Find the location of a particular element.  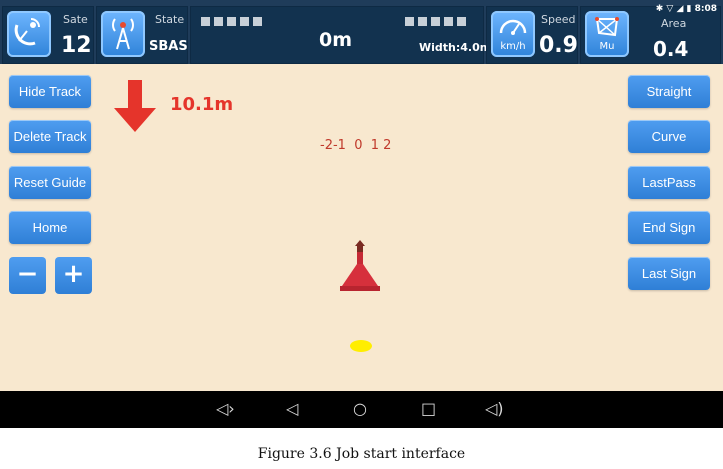

android-status-bar: ✱ ▽ ◢ ▮ 8:08 is located at coordinates (686, 9).